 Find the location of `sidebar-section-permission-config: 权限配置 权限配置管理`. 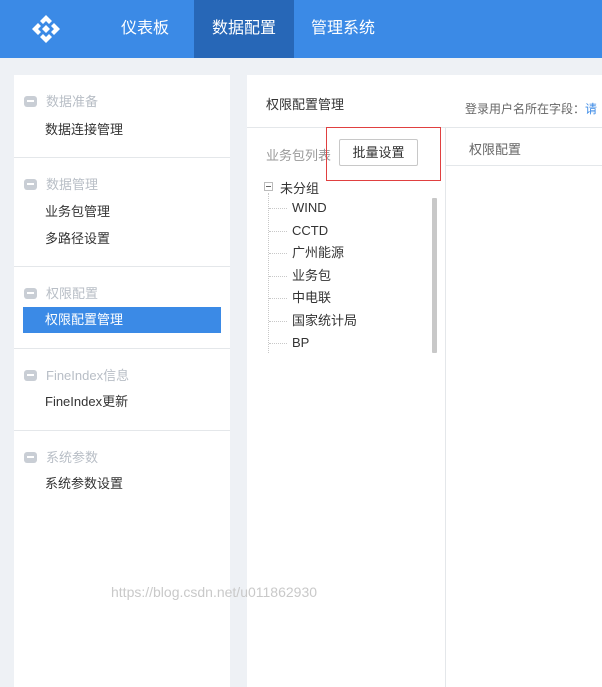

sidebar-section-permission-config: 权限配置 权限配置管理 is located at coordinates (122, 307).